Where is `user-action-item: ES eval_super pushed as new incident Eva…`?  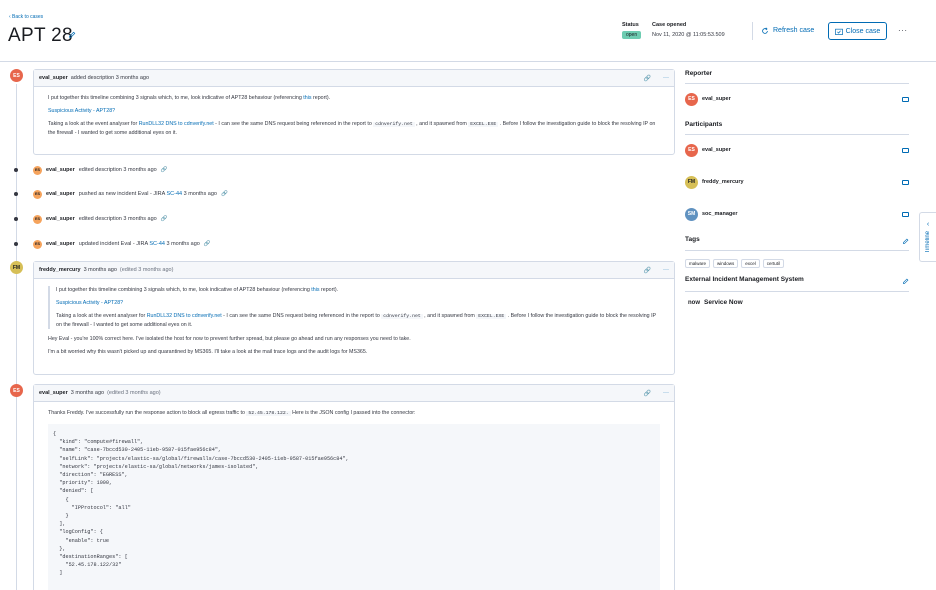
user-action-item: ES eval_super pushed as new incident Eva… is located at coordinates (121, 194).